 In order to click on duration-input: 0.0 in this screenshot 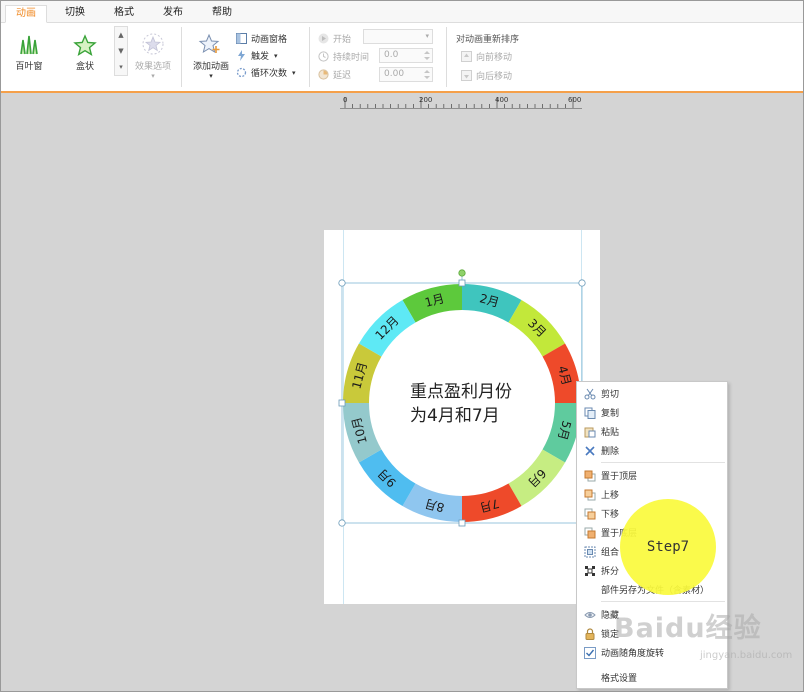, I will do `click(406, 55)`.